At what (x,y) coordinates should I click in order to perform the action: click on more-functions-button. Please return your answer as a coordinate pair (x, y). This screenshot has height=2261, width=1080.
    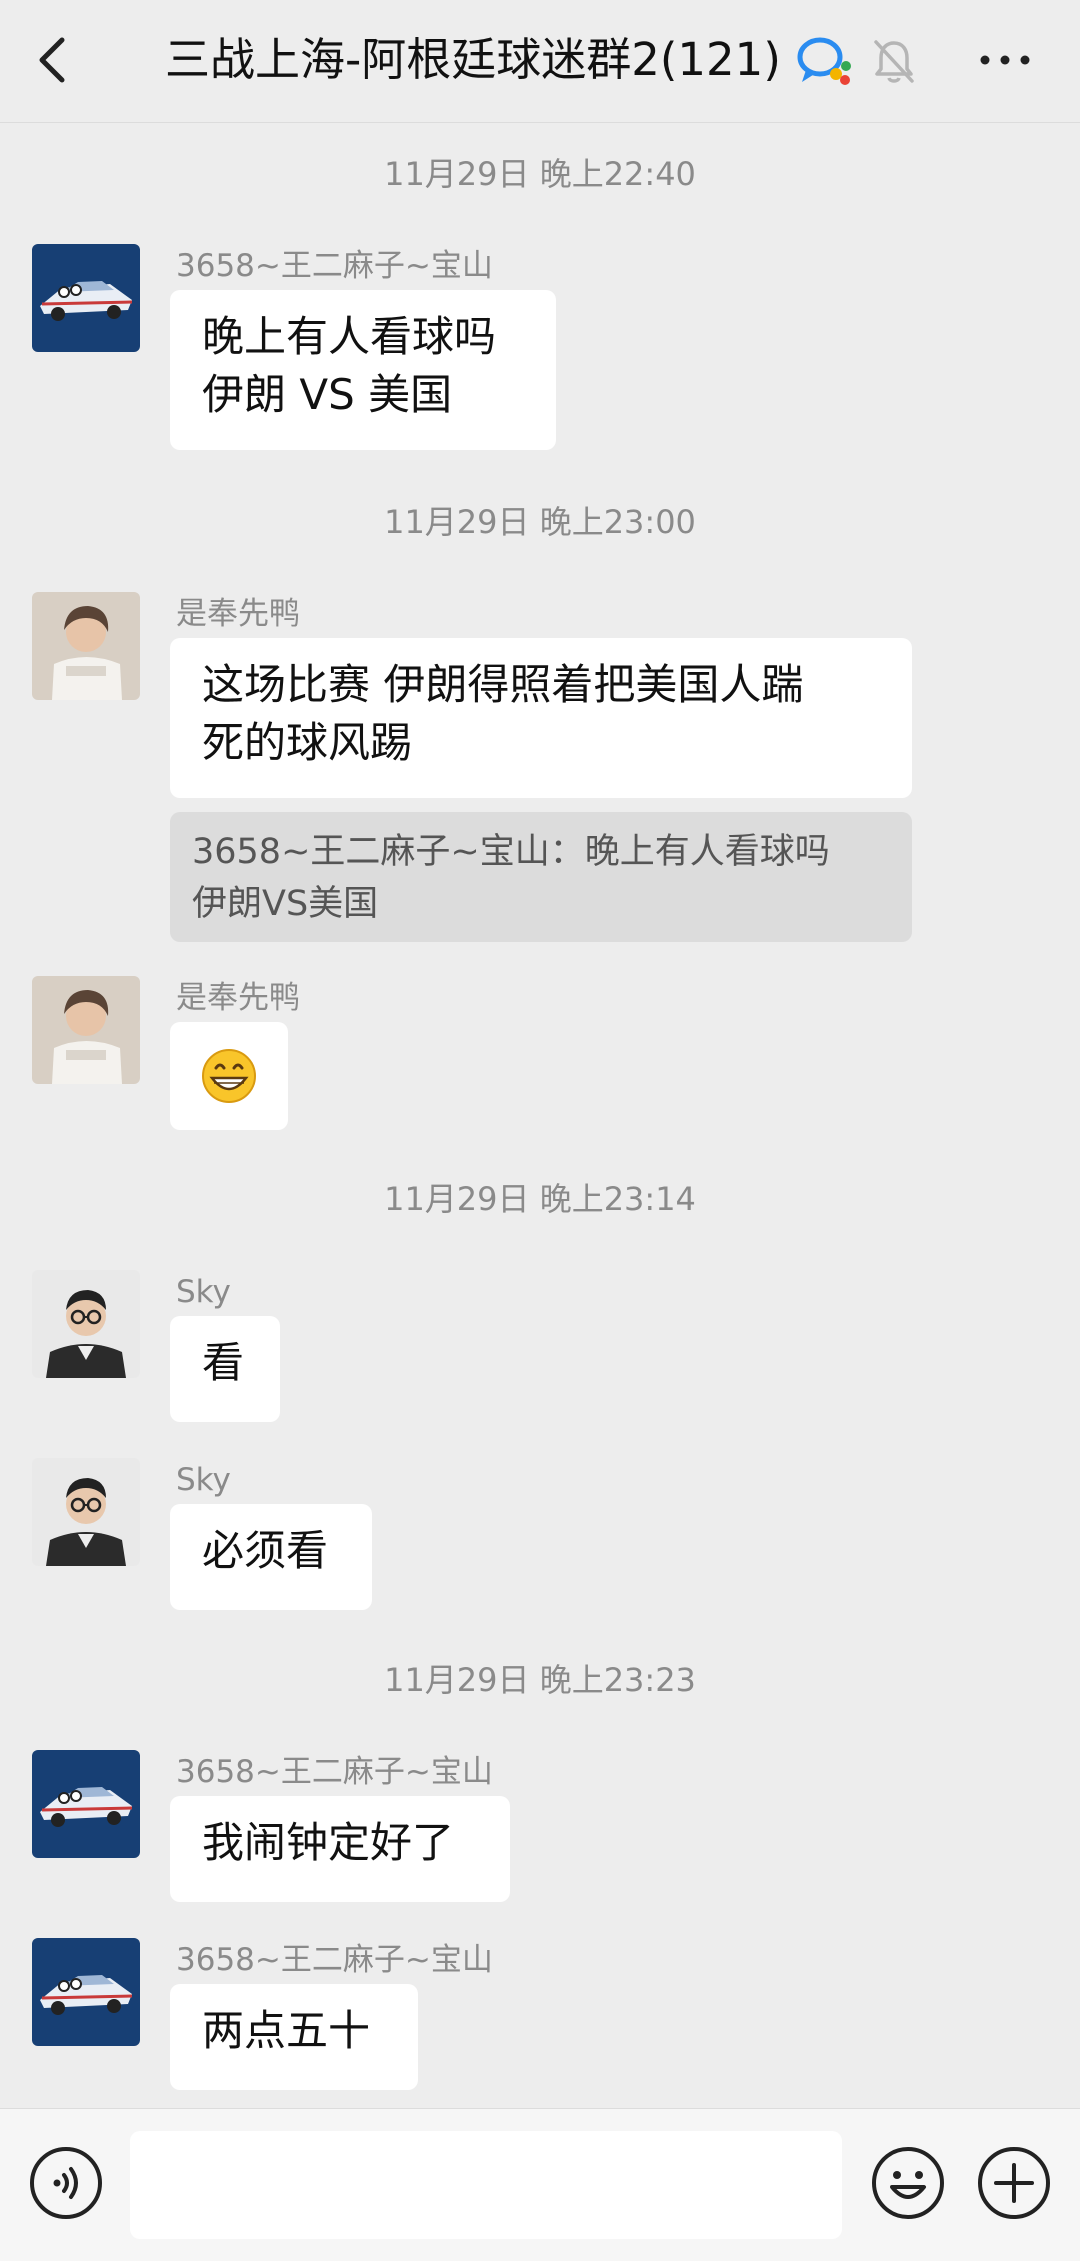
    Looking at the image, I should click on (1014, 2183).